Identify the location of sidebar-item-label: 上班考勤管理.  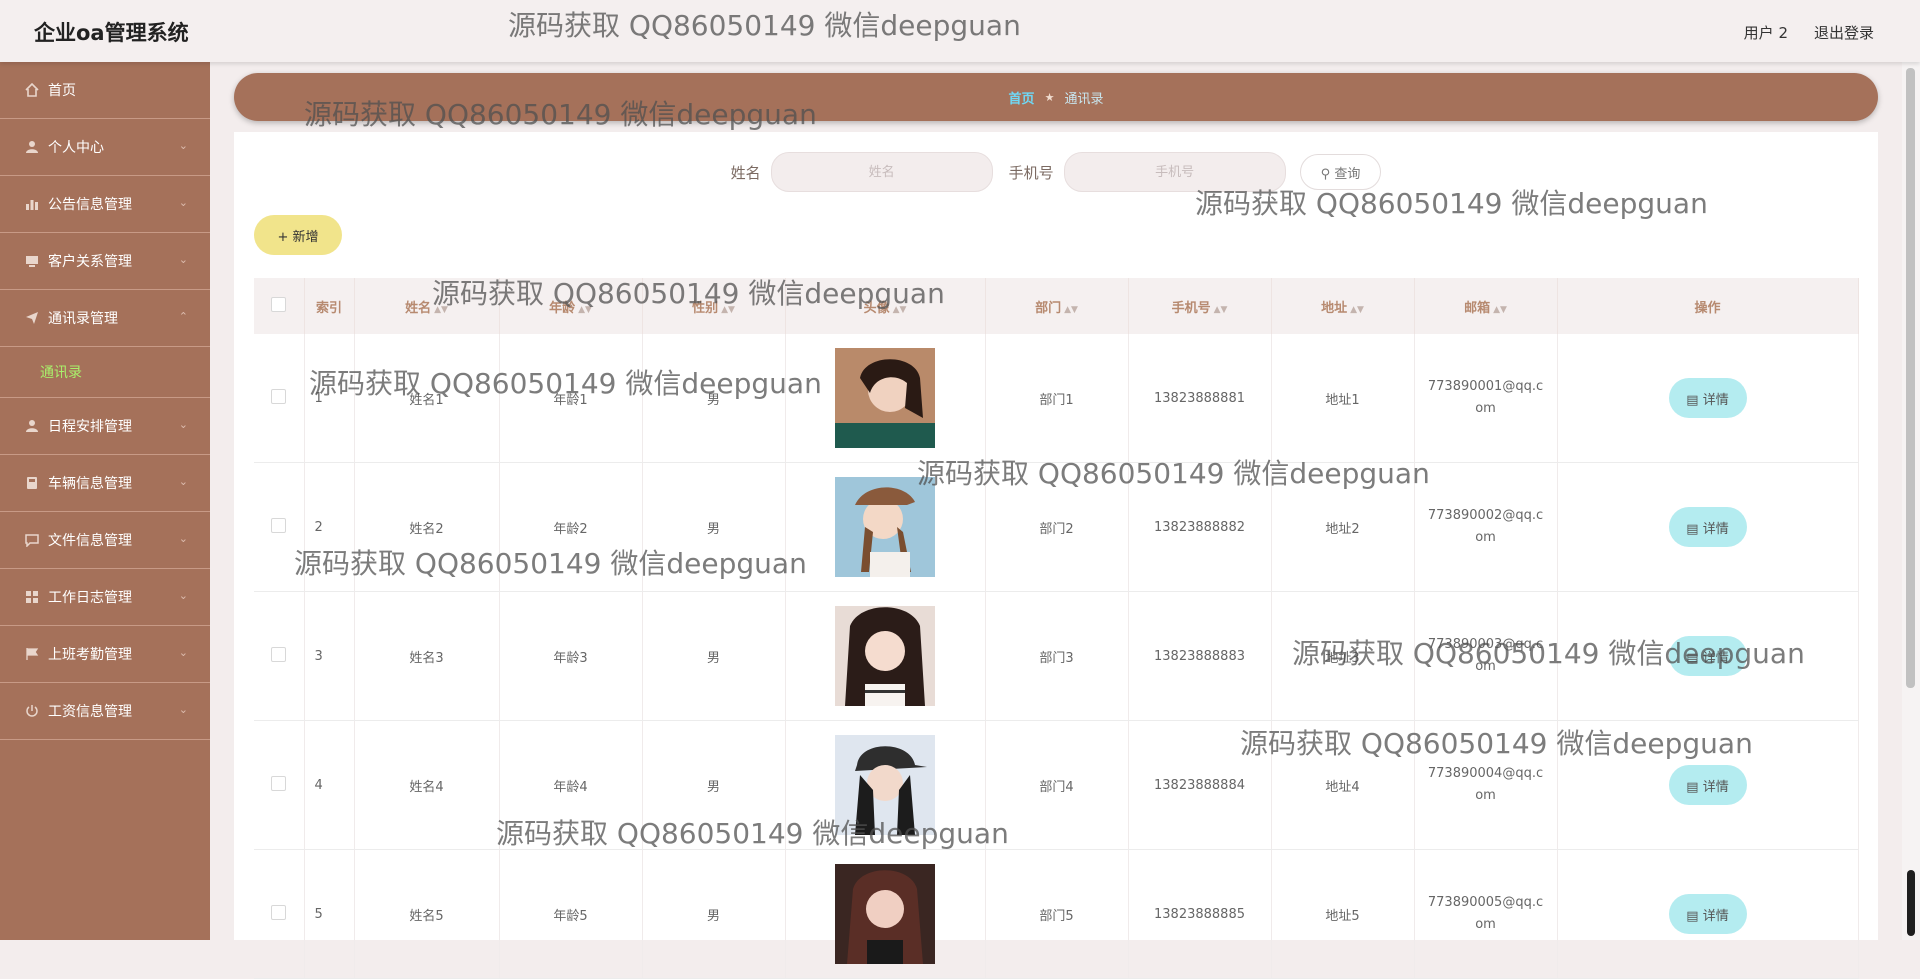
(90, 655).